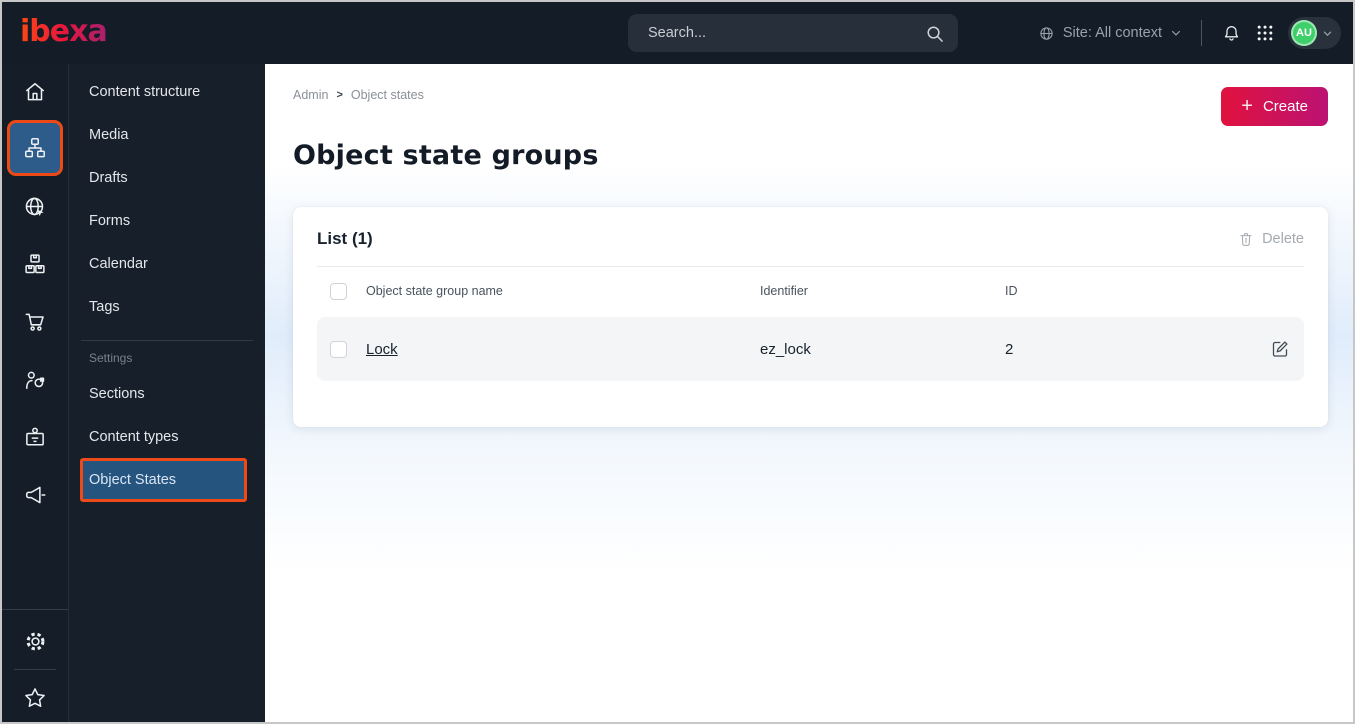 This screenshot has width=1355, height=724. What do you see at coordinates (810, 228) in the screenshot?
I see `list-card-header: List (1) Delete` at bounding box center [810, 228].